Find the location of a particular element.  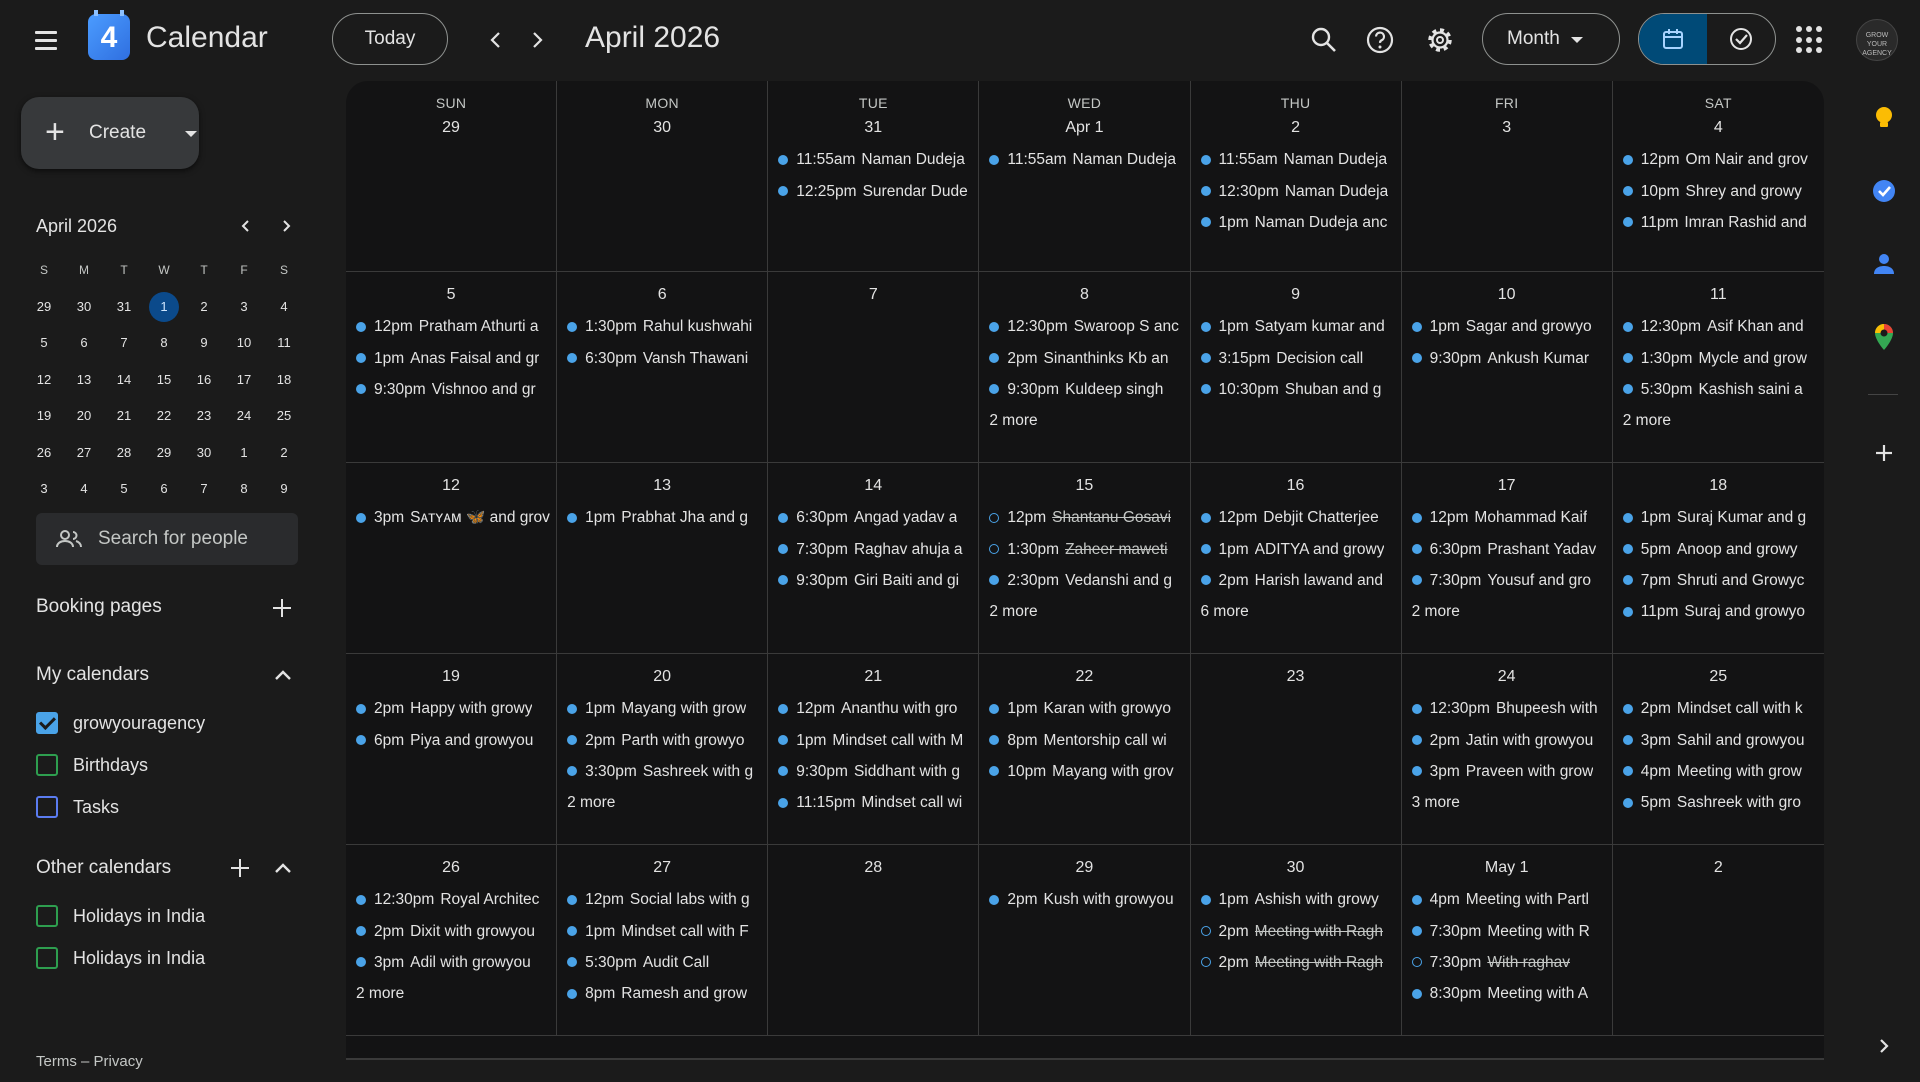

day-number: 5 is located at coordinates (451, 295).